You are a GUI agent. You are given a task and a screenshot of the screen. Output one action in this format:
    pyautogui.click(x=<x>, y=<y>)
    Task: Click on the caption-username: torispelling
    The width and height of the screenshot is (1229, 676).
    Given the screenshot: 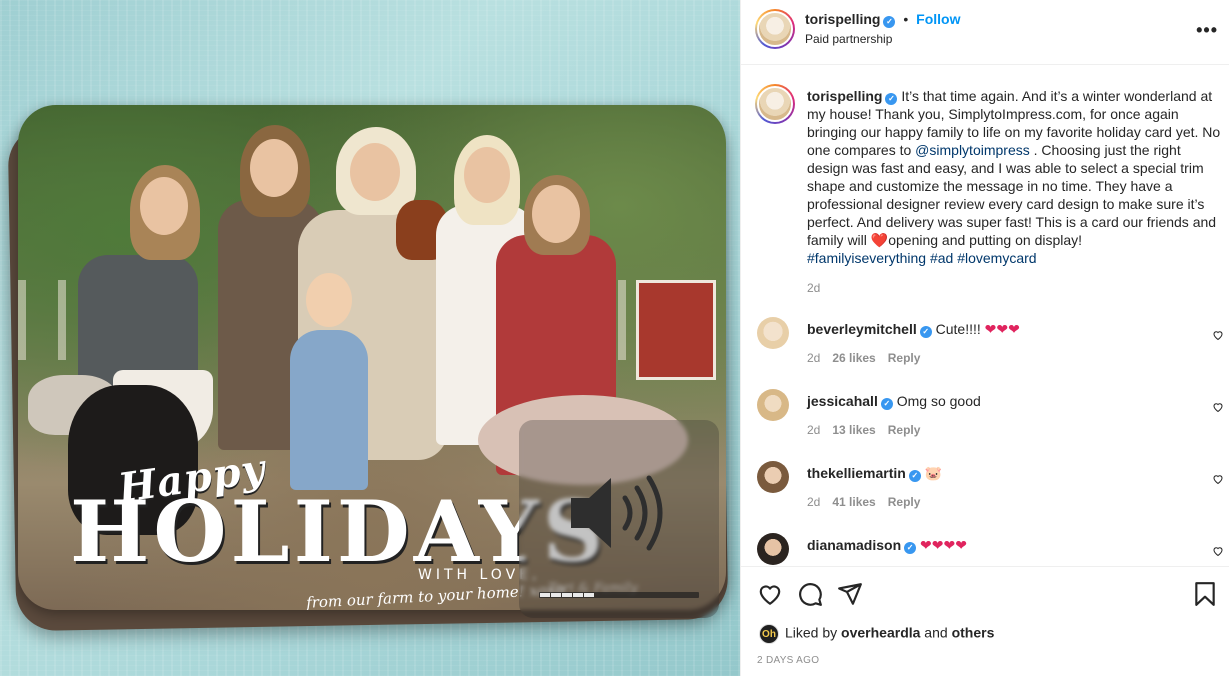 What is the action you would take?
    pyautogui.click(x=844, y=96)
    